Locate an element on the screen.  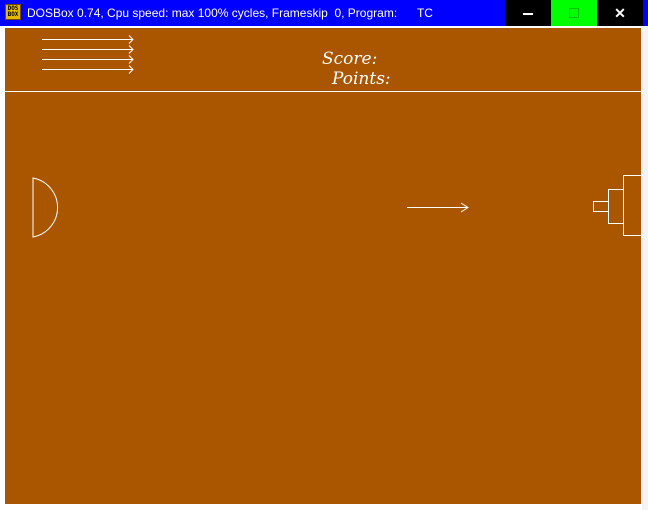
minimize-icon is located at coordinates (528, 14).